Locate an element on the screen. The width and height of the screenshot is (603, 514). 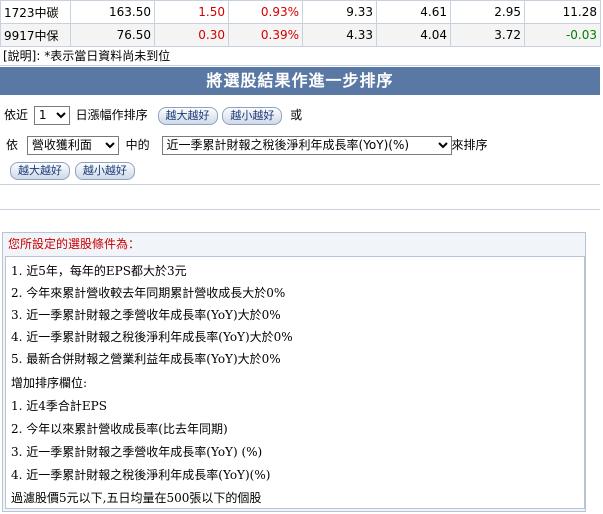
condition-item: 4. 近一季累計財報之稅後淨利年成長率(YoY)大於0% is located at coordinates (152, 337).